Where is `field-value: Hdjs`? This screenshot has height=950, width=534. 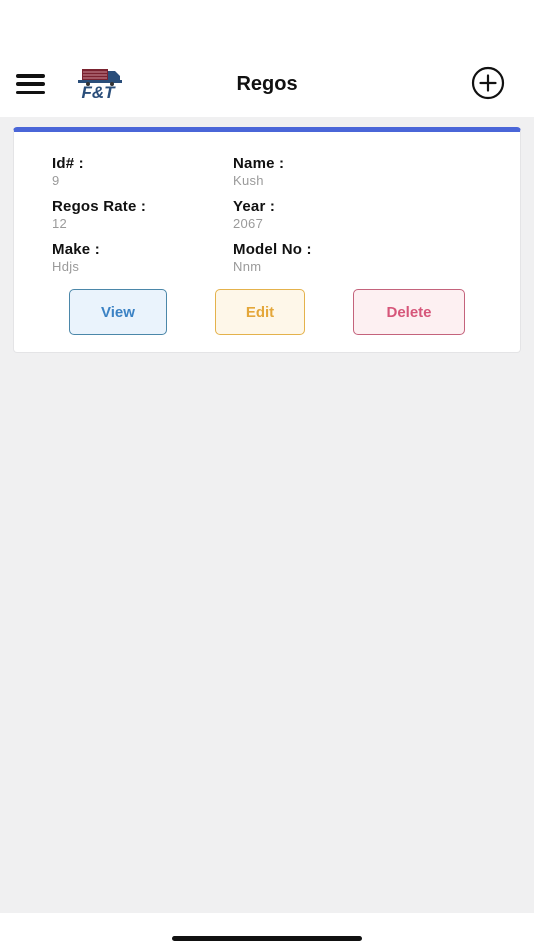
field-value: Hdjs is located at coordinates (66, 266).